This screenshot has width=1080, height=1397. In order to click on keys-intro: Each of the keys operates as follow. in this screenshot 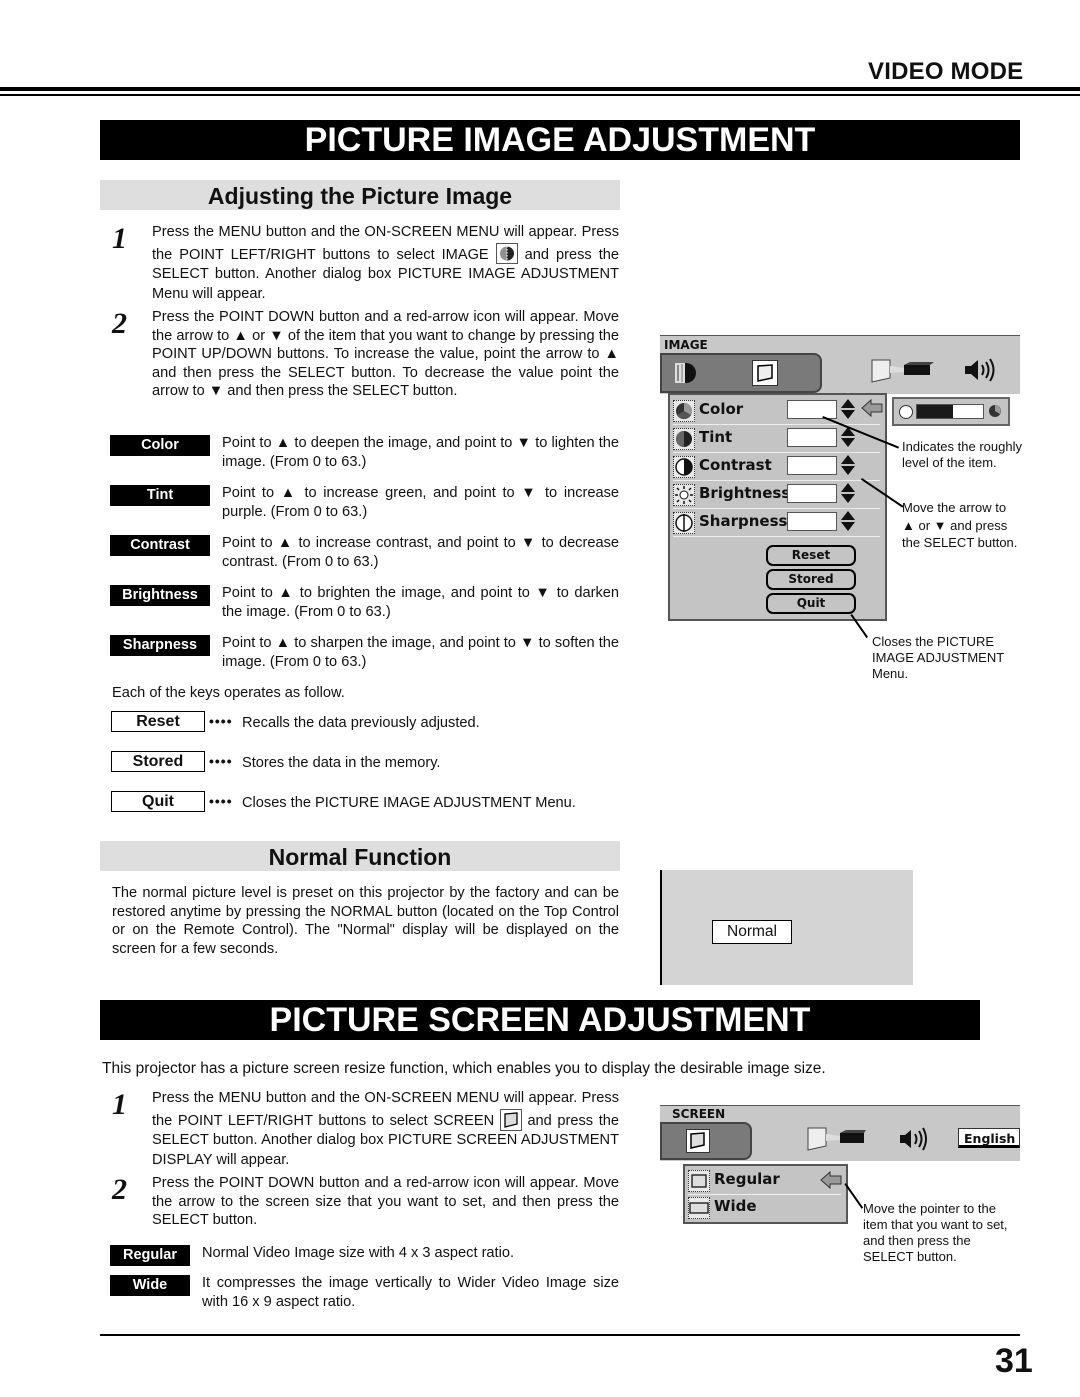, I will do `click(228, 693)`.